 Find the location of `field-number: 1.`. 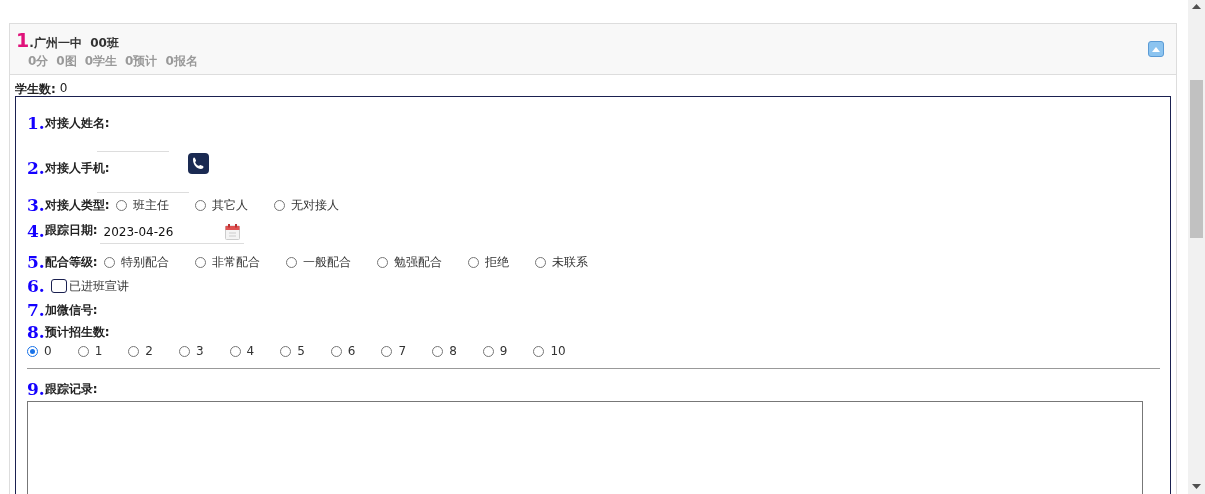

field-number: 1. is located at coordinates (36, 123).